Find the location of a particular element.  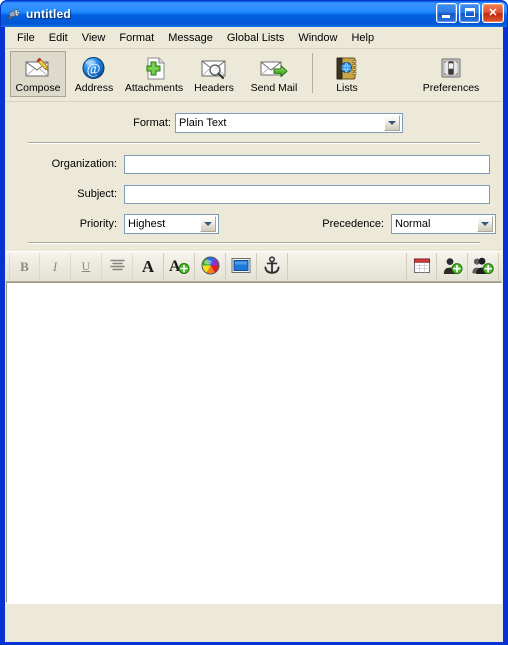

calendar-icon is located at coordinates (422, 267).